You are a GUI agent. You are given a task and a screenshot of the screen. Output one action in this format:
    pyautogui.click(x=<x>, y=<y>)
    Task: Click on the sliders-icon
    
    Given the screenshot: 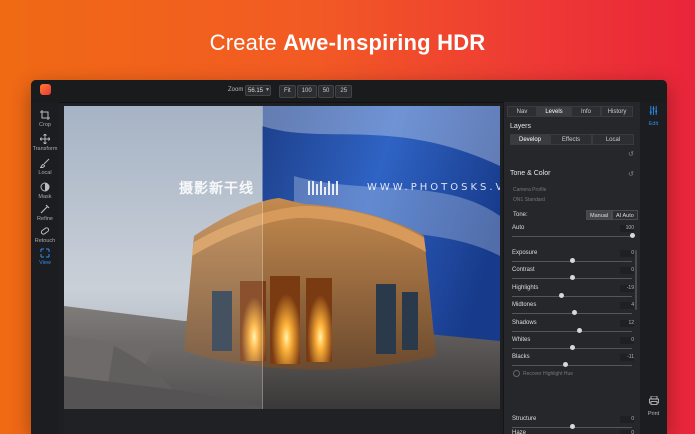 What is the action you would take?
    pyautogui.click(x=653, y=110)
    